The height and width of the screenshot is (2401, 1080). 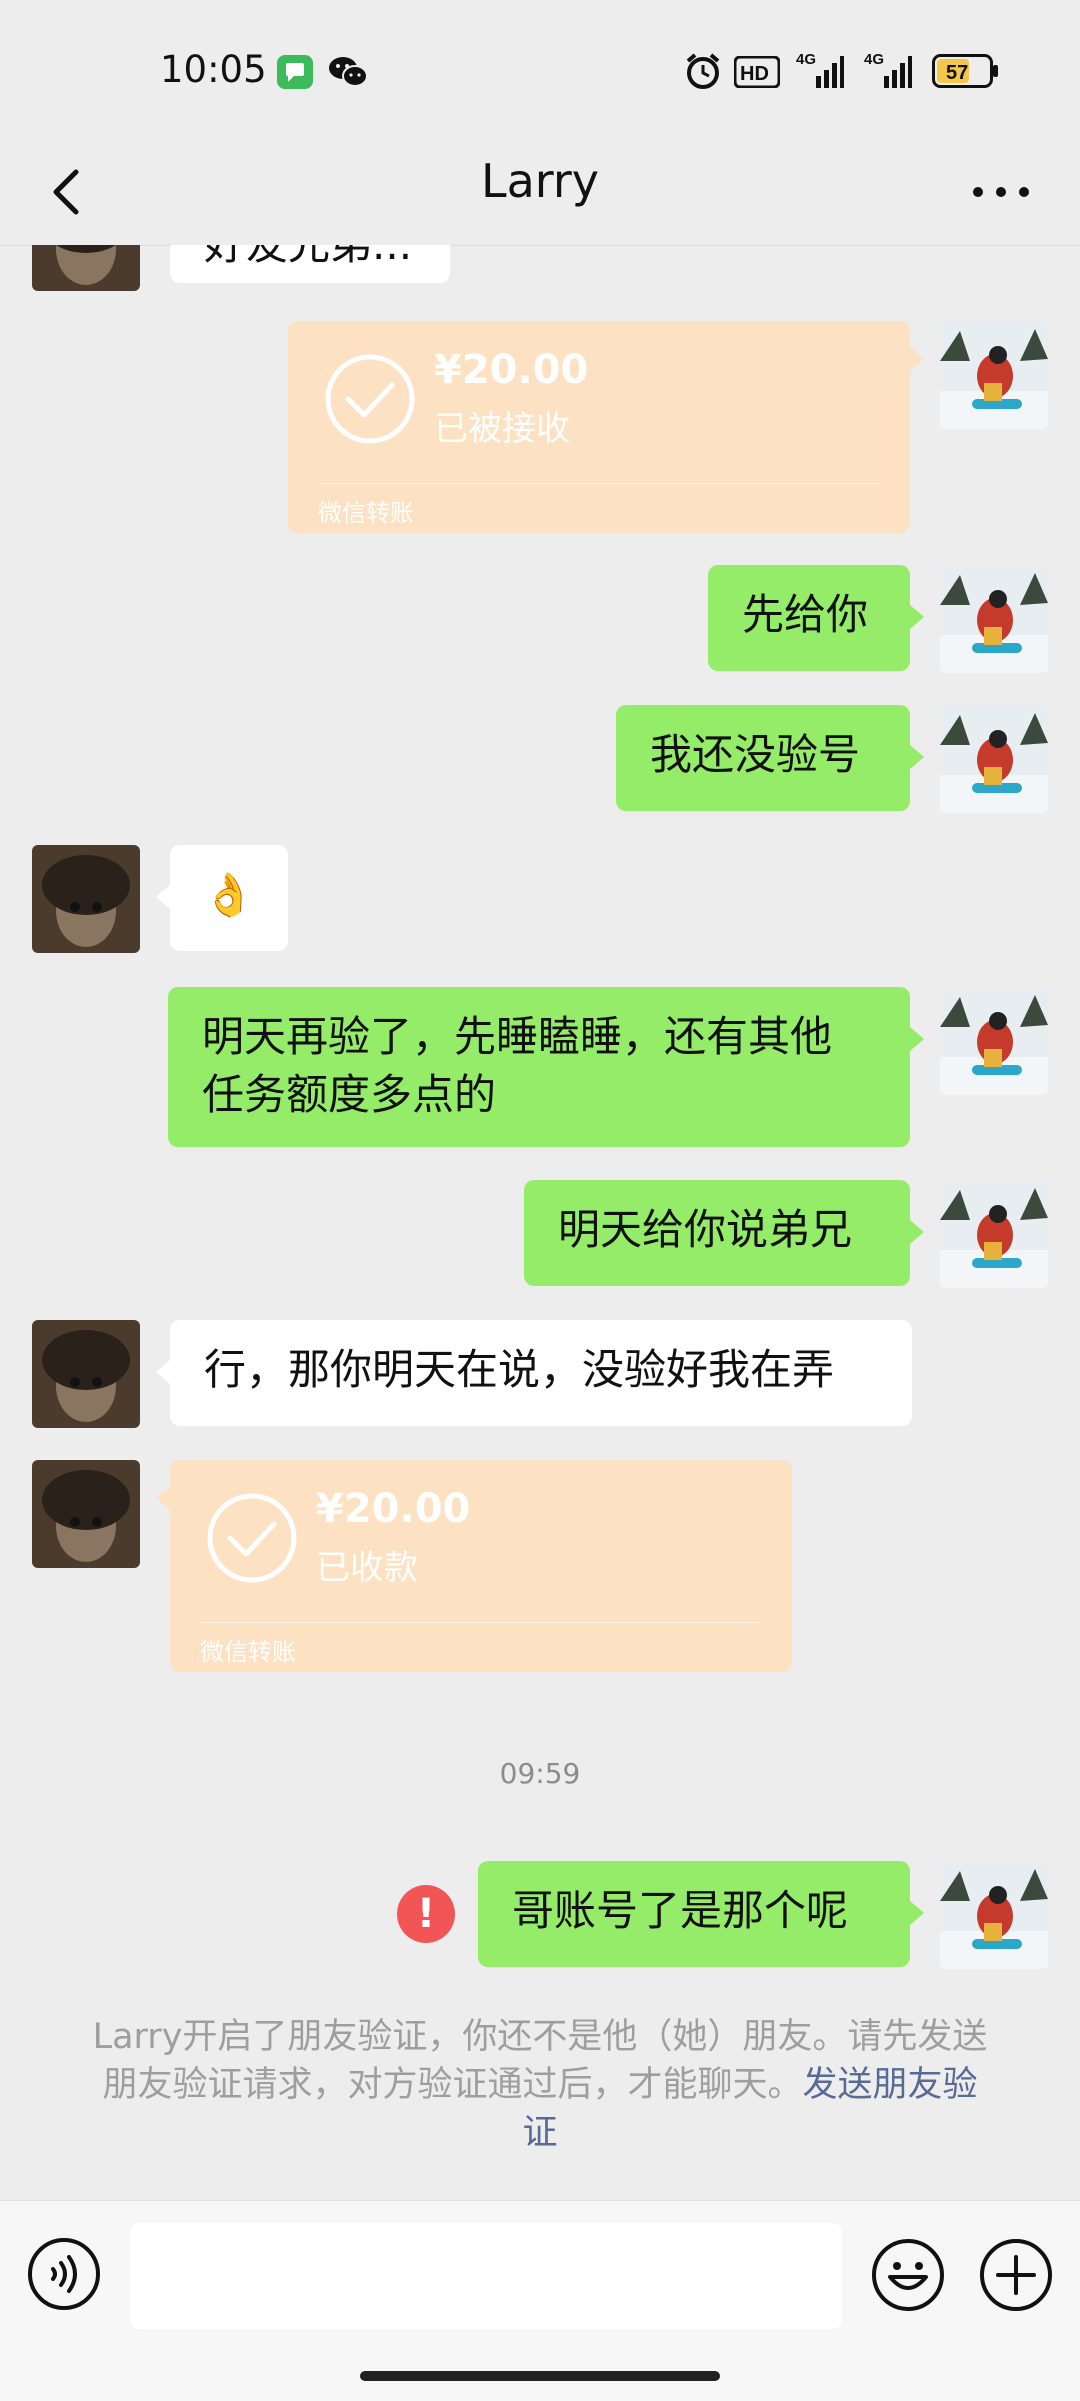 I want to click on home-indicator, so click(x=540, y=2376).